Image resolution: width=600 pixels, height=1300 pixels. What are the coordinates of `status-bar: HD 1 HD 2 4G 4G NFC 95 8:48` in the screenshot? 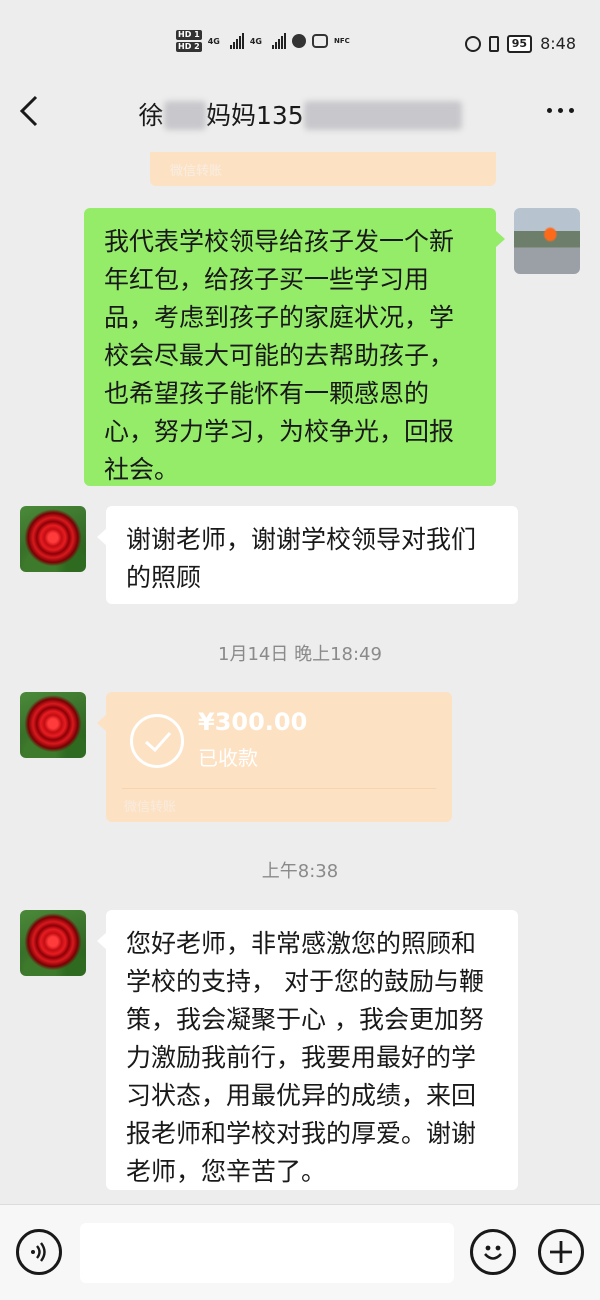 It's located at (300, 43).